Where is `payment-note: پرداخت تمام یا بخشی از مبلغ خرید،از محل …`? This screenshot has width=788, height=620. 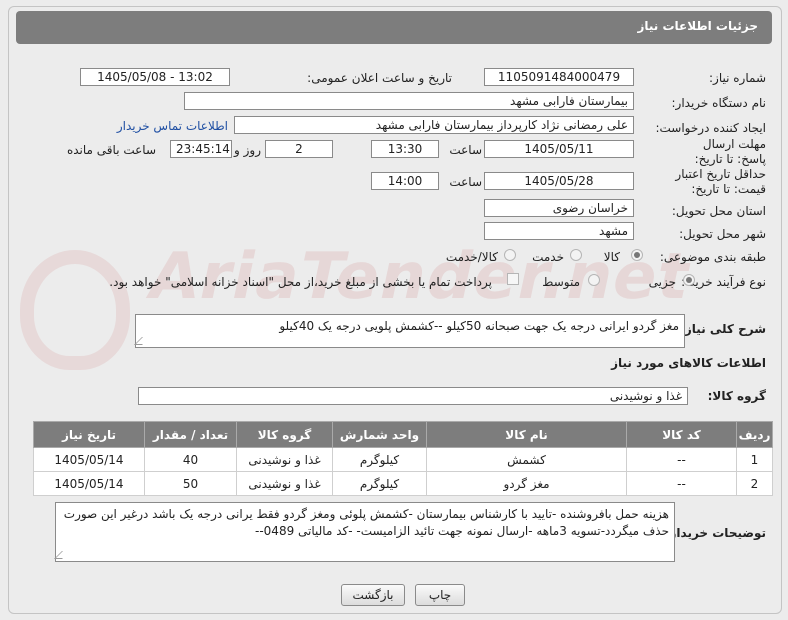
payment-note: پرداخت تمام یا بخشی از مبلغ خرید،از محل … is located at coordinates (300, 282).